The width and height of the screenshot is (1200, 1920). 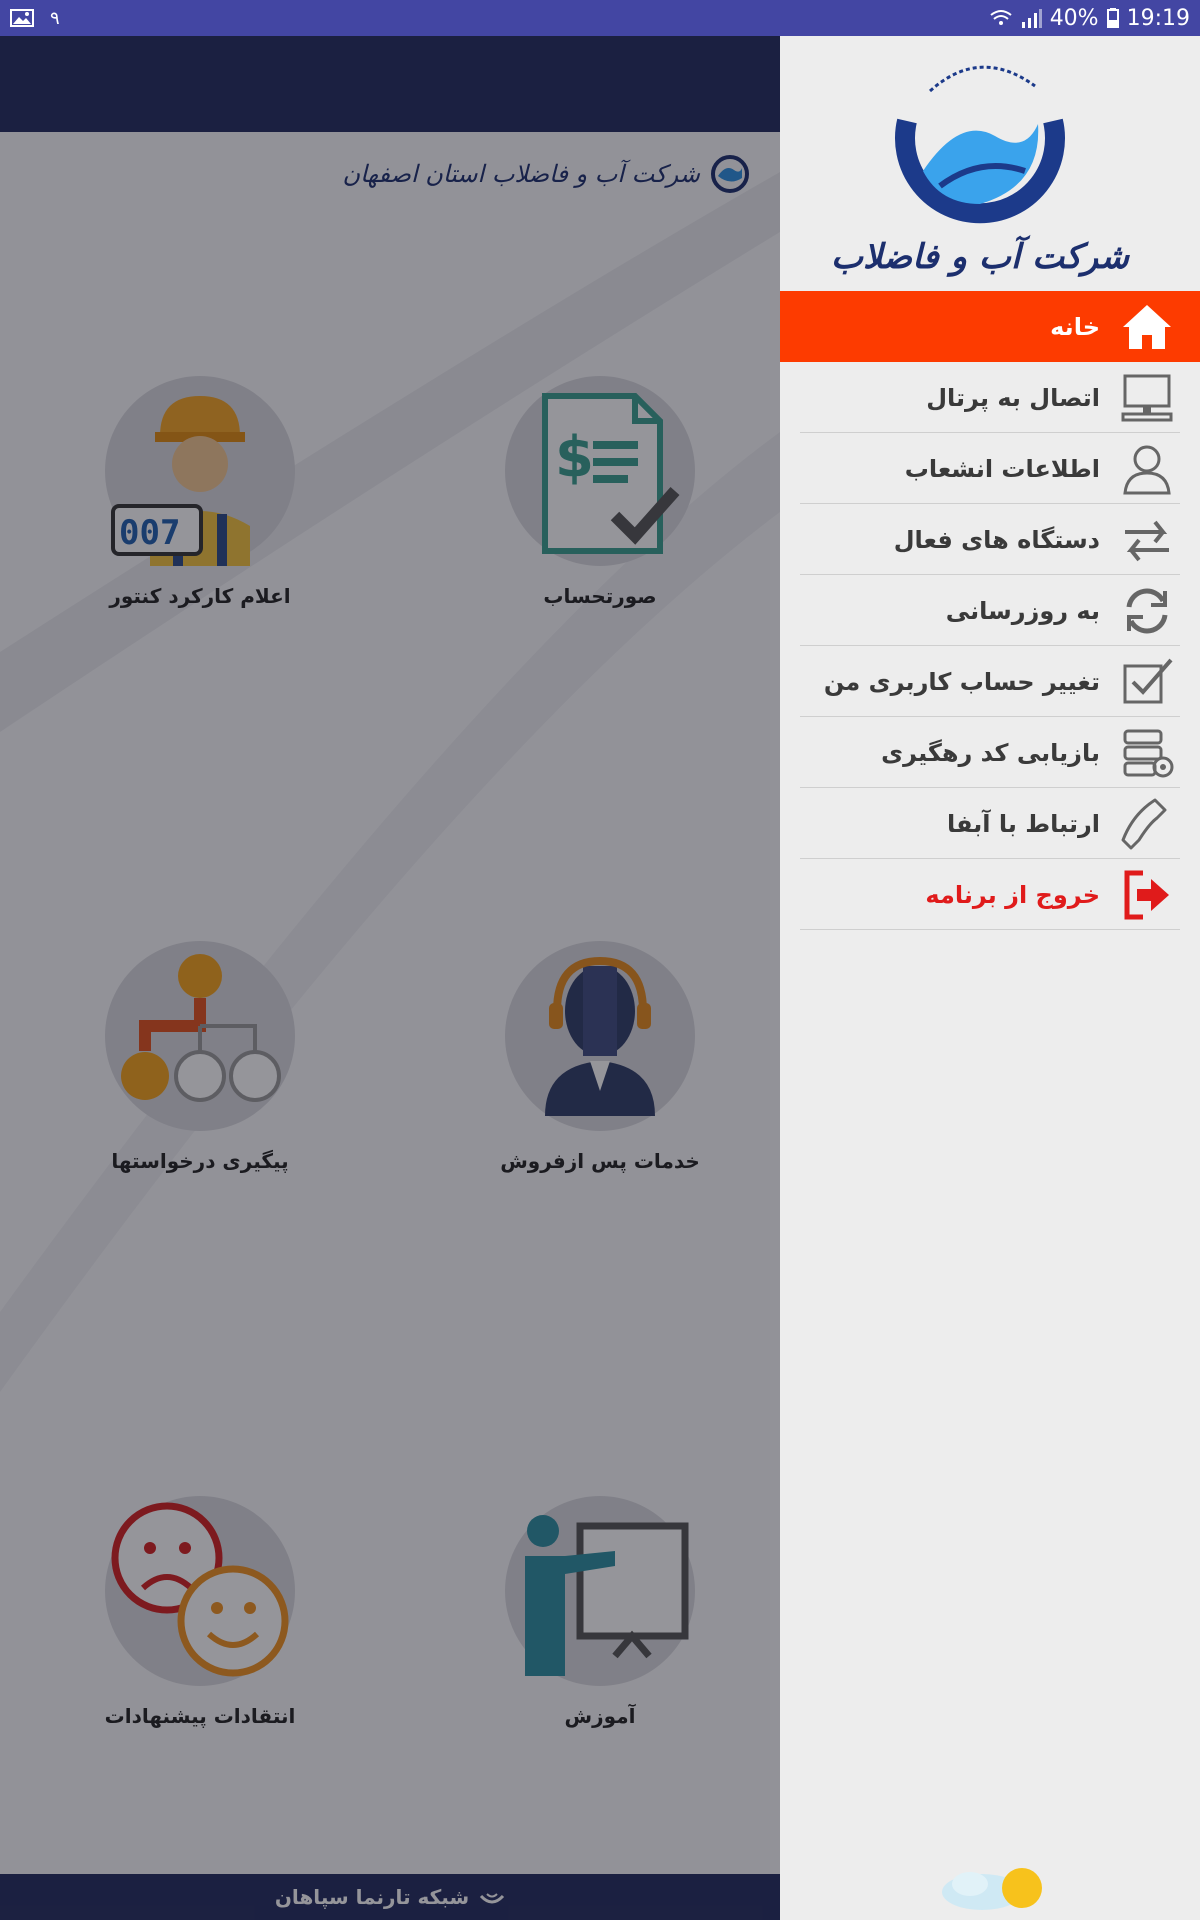 What do you see at coordinates (149, 533) in the screenshot?
I see `svg-text: 007` at bounding box center [149, 533].